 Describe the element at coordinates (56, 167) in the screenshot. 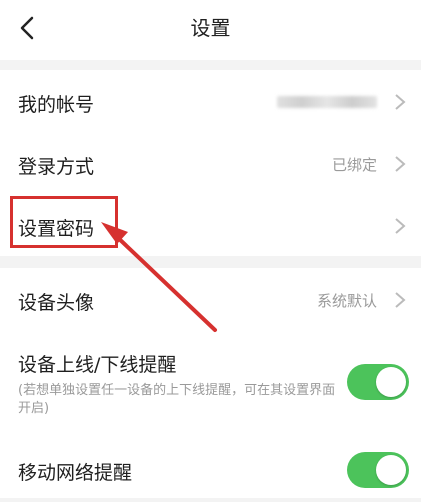

I see `row-label: 登录方式` at that location.